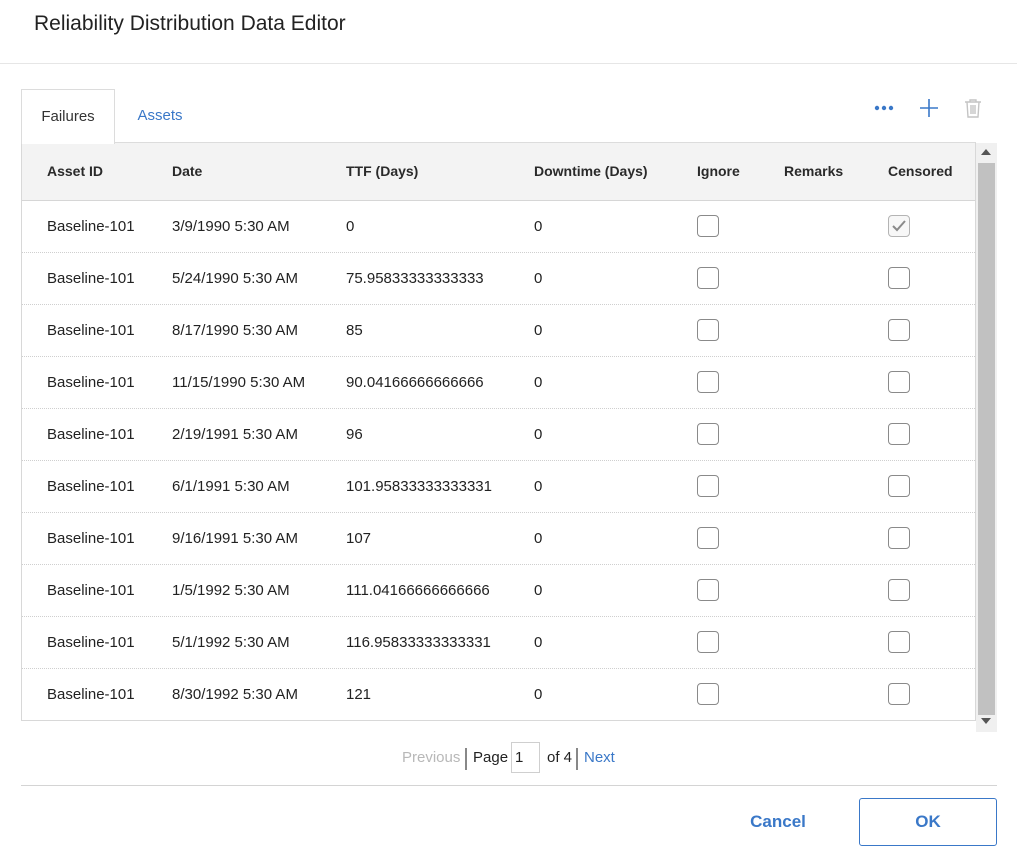 The width and height of the screenshot is (1017, 858). What do you see at coordinates (350, 226) in the screenshot?
I see `cell-ttf: 0` at bounding box center [350, 226].